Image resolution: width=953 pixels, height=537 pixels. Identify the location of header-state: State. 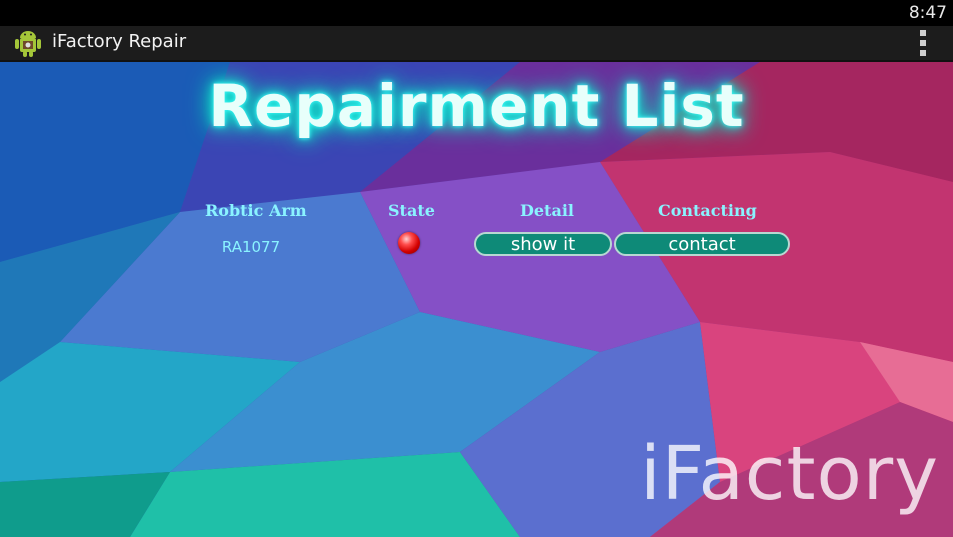
(411, 210).